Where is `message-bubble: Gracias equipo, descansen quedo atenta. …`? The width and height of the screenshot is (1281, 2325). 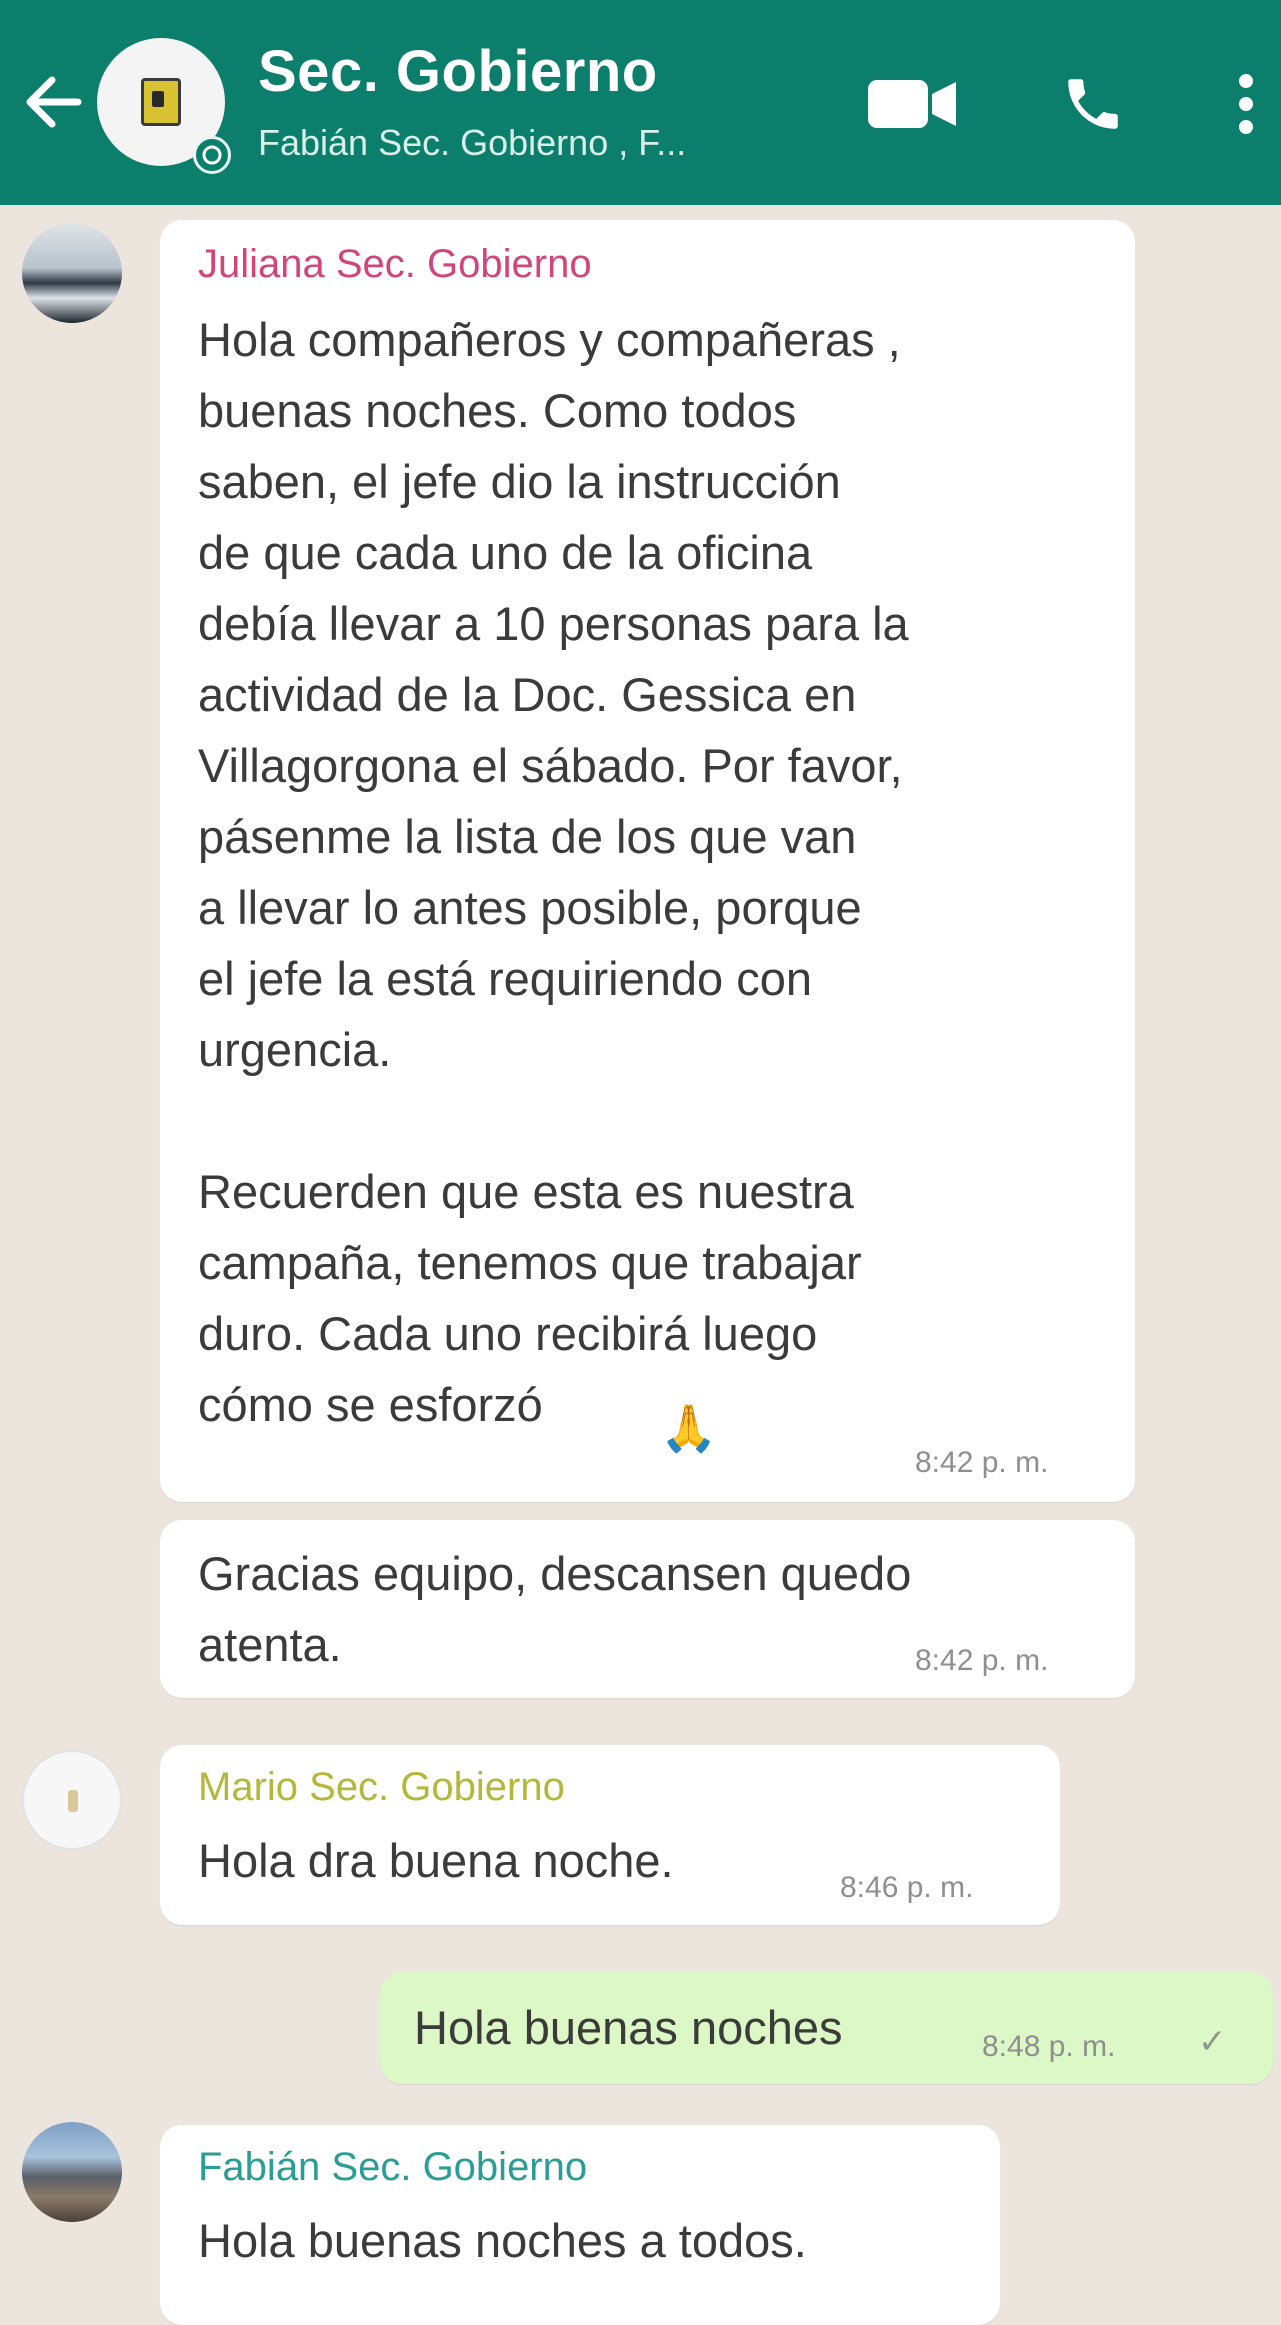
message-bubble: Gracias equipo, descansen quedo atenta. … is located at coordinates (647, 1609).